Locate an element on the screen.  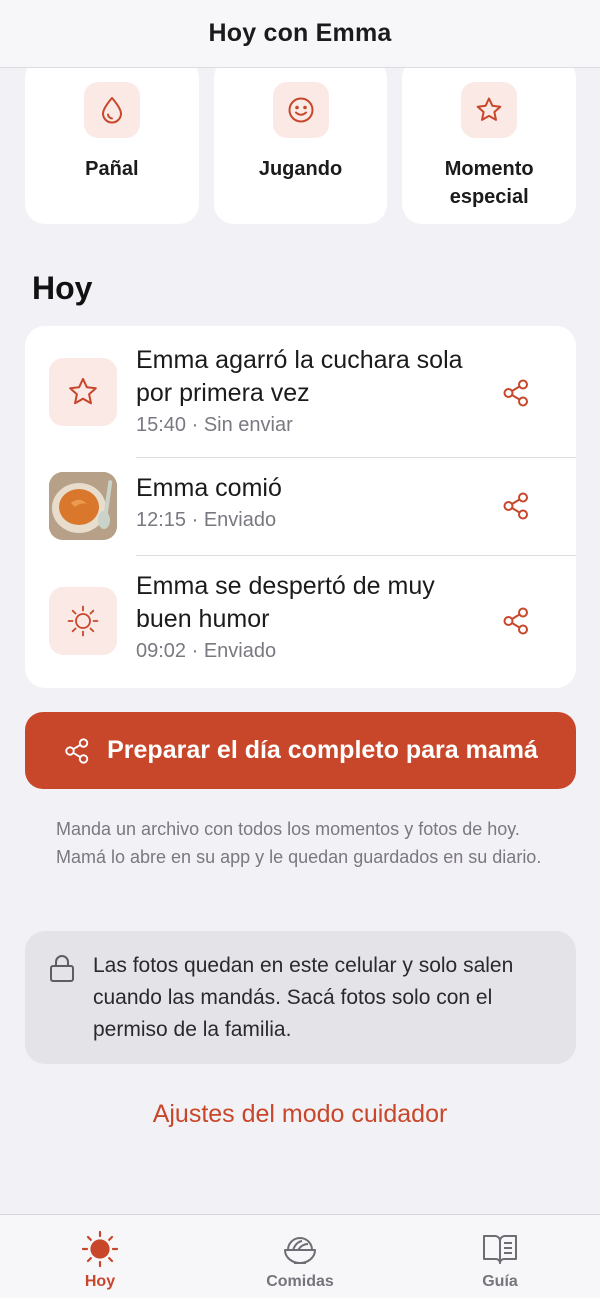
moment-title: Emma se despertó de muy buen humor is located at coordinates (285, 602).